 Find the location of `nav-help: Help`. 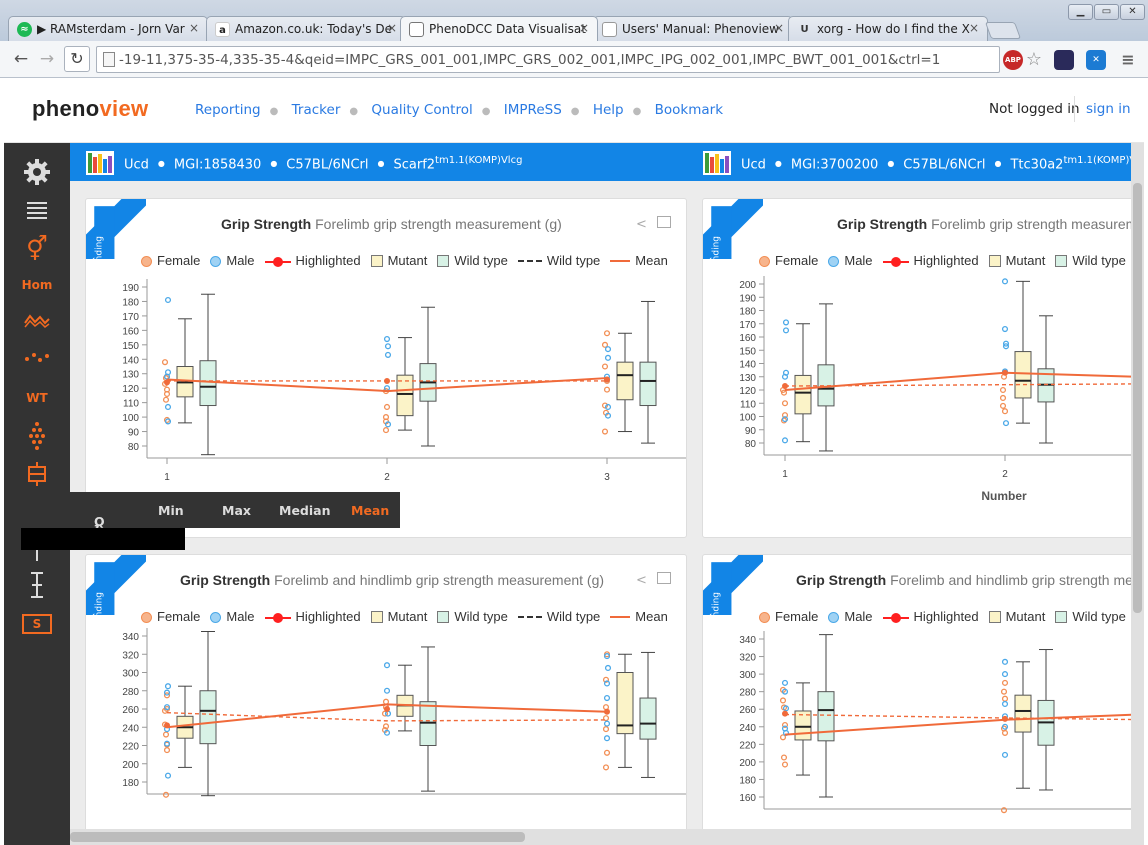

nav-help: Help is located at coordinates (608, 110).